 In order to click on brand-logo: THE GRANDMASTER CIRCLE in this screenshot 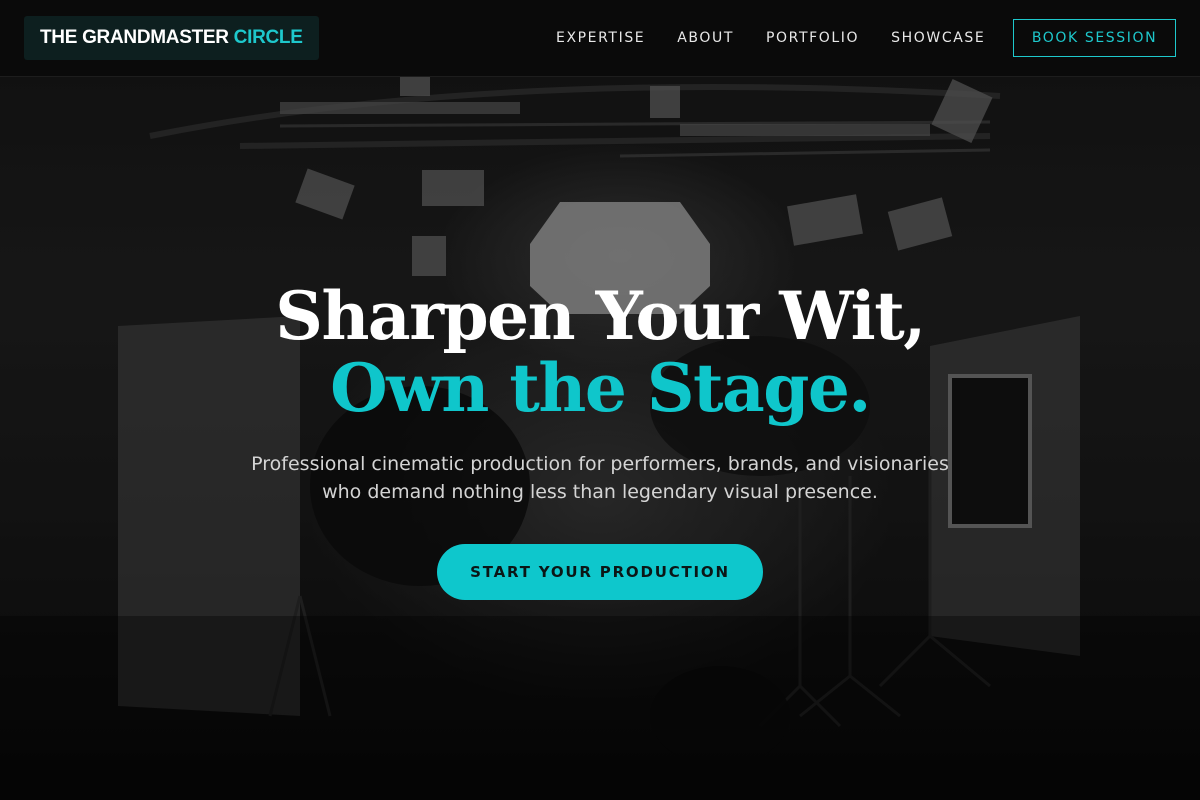, I will do `click(171, 38)`.